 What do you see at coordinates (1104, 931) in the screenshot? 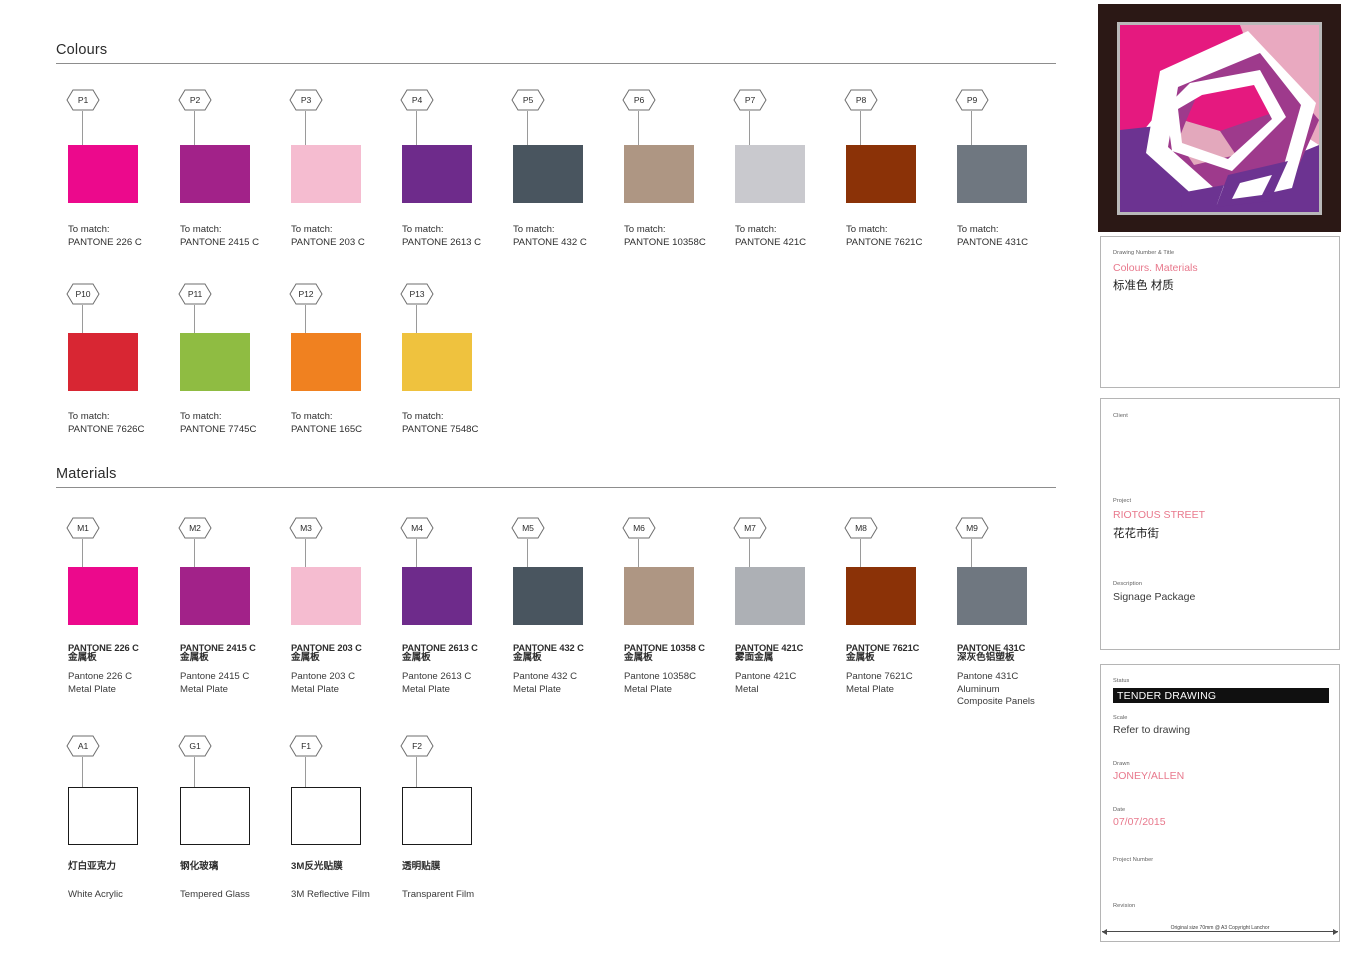
I see `scale-bar-arrow-left-icon` at bounding box center [1104, 931].